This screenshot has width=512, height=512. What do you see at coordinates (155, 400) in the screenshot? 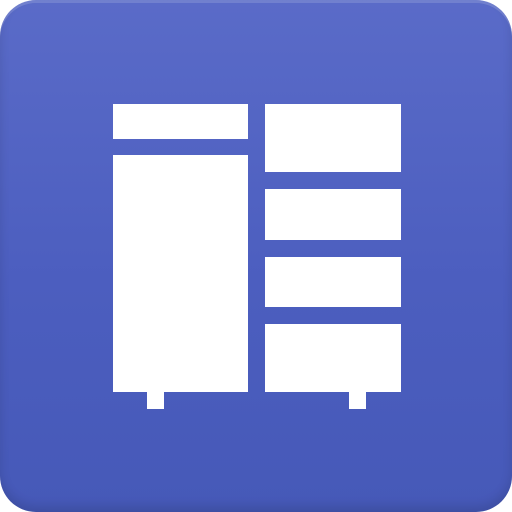
I see `wardrobe-leg-left` at bounding box center [155, 400].